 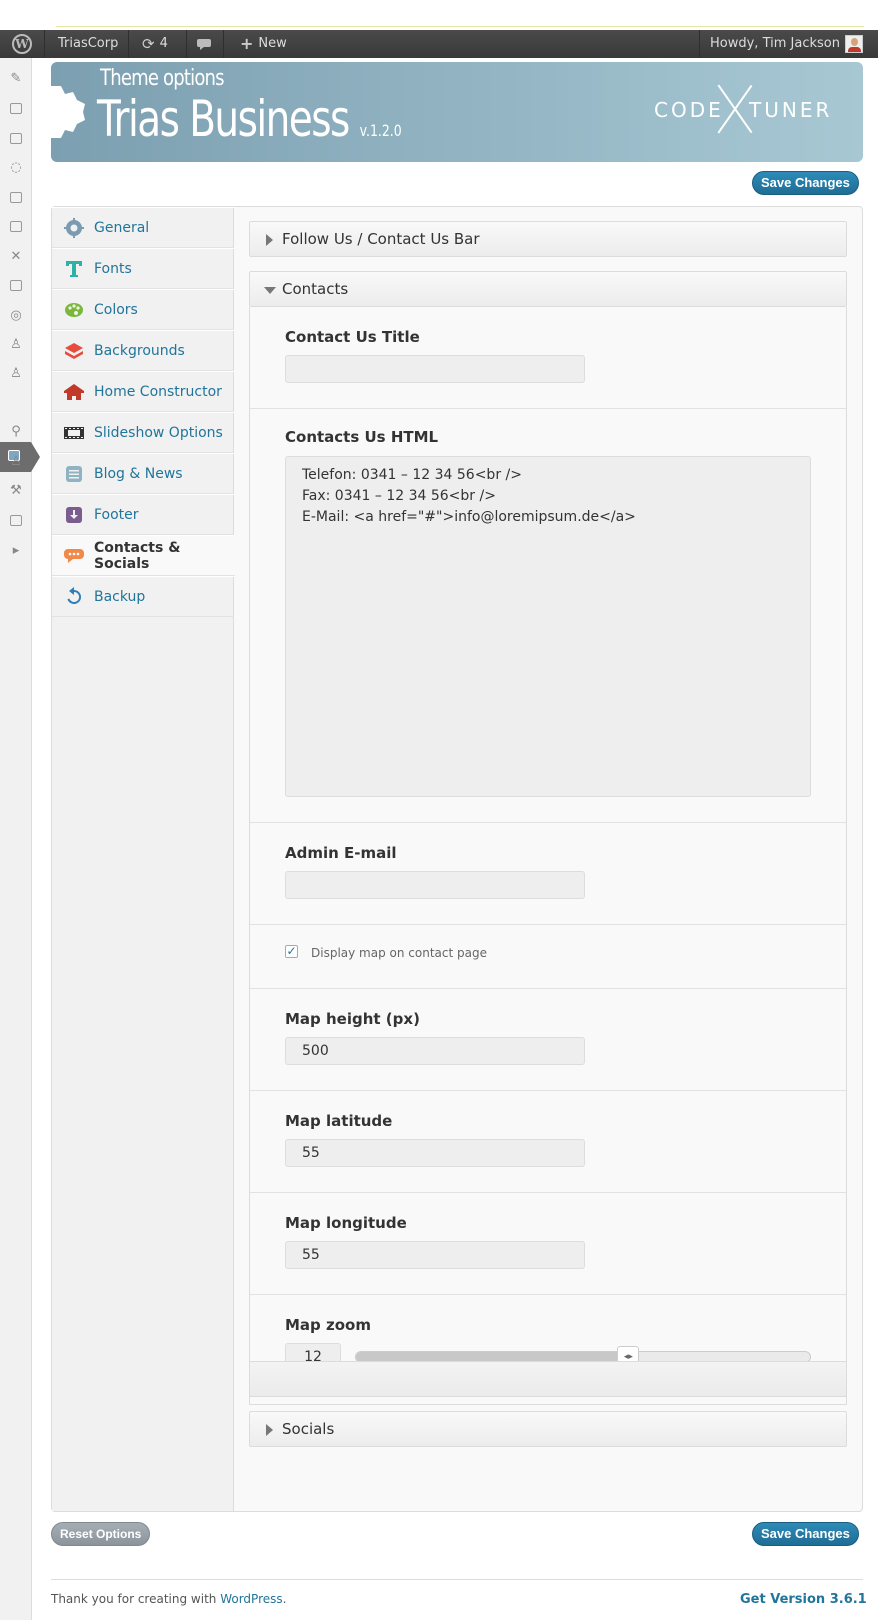 I want to click on footer-period: ., so click(x=284, y=1599).